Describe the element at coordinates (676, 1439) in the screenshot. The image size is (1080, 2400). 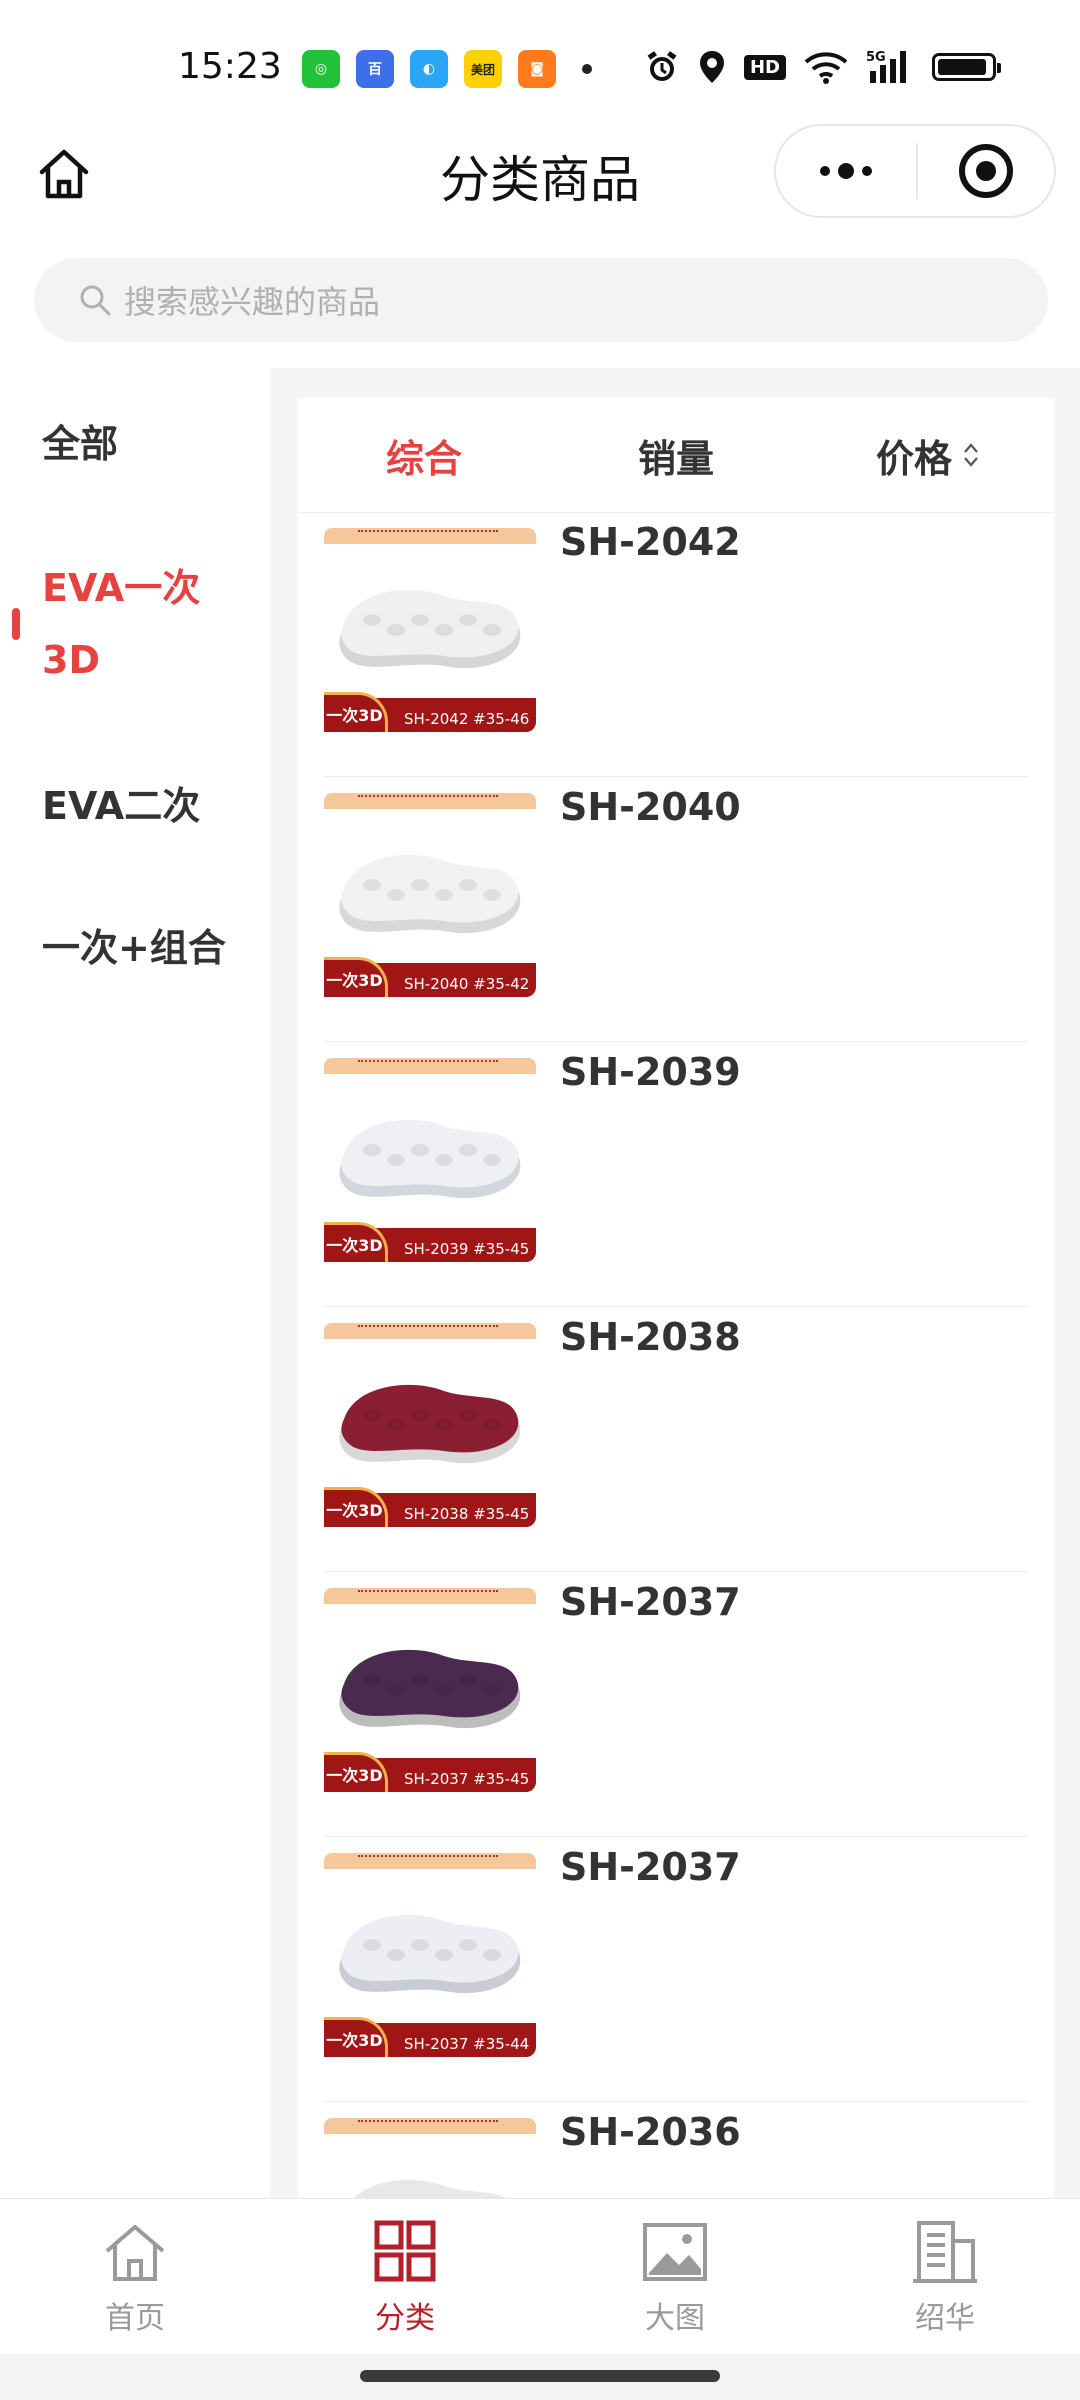
I see `product-item: 一次3D SH-2038 #35-45 SH-2038` at that location.